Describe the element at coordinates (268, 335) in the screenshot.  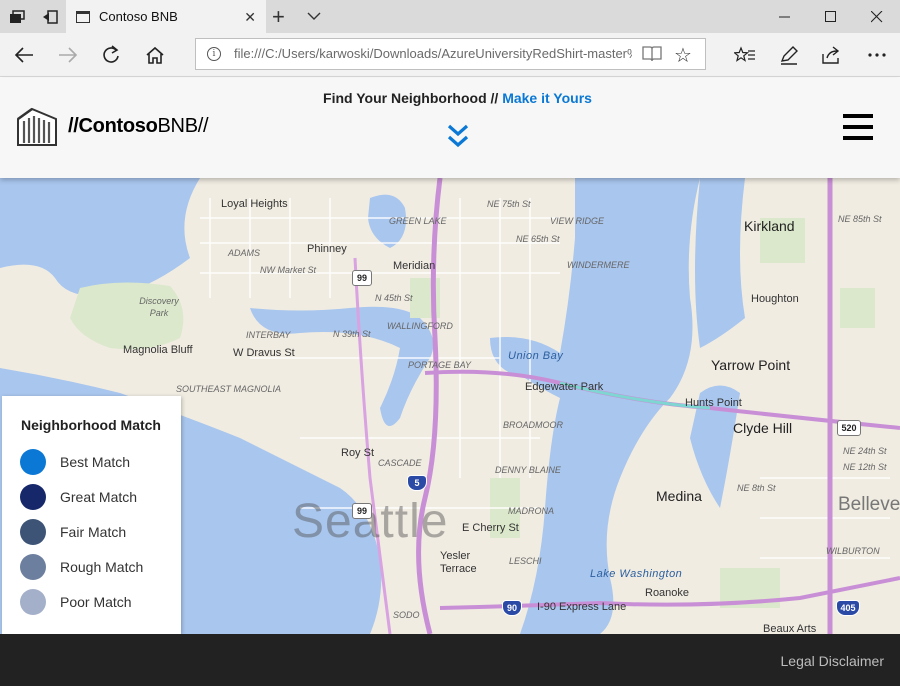
I see `map-label: INTERBAY` at that location.